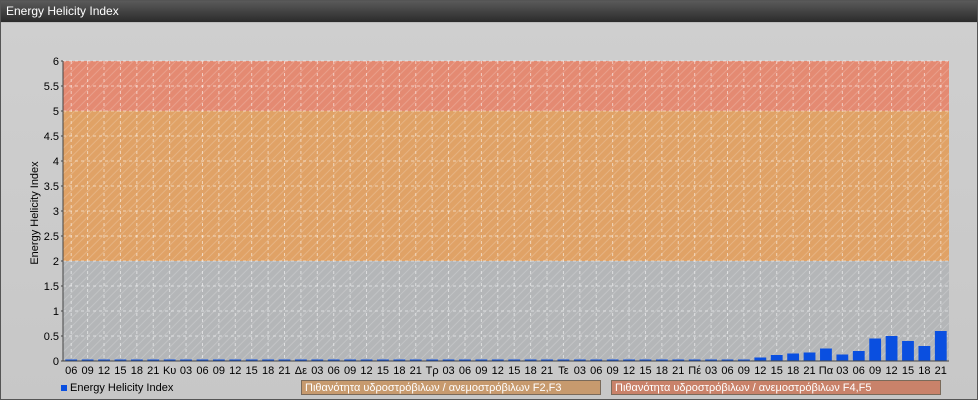  I want to click on legend-marker, so click(64, 388).